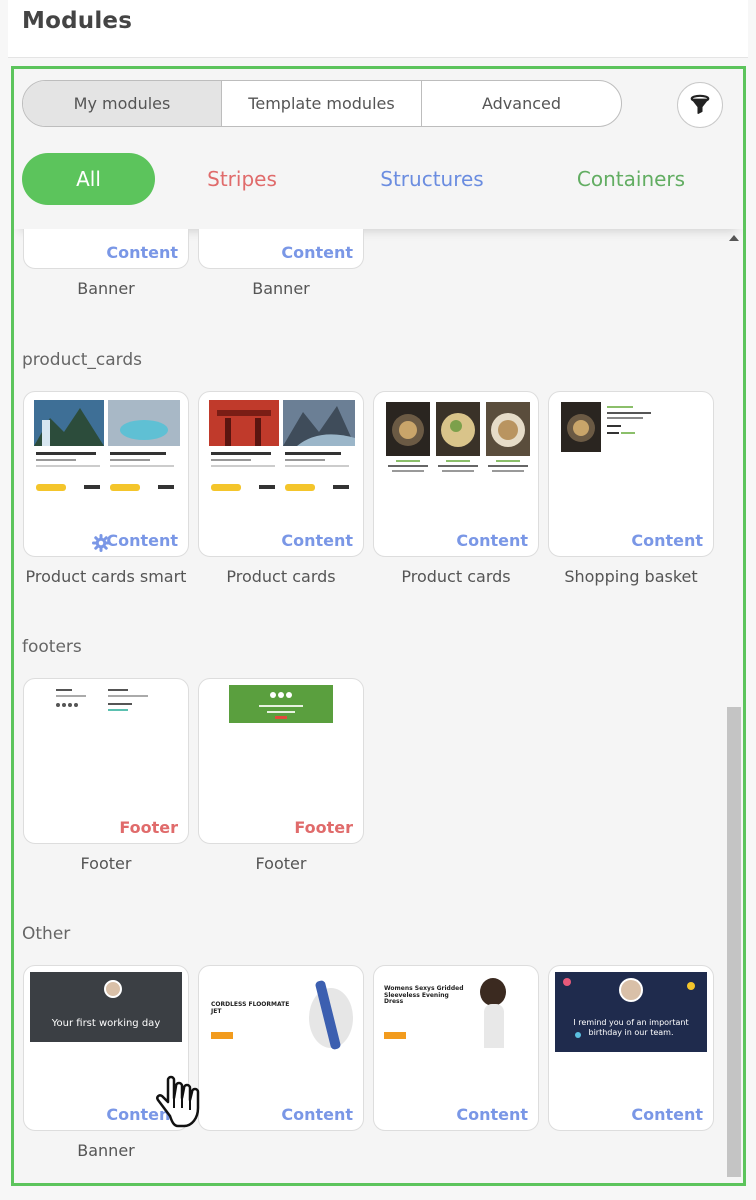  I want to click on module-thumbnail: CORDLESS FLOORMATE JET, so click(281, 1017).